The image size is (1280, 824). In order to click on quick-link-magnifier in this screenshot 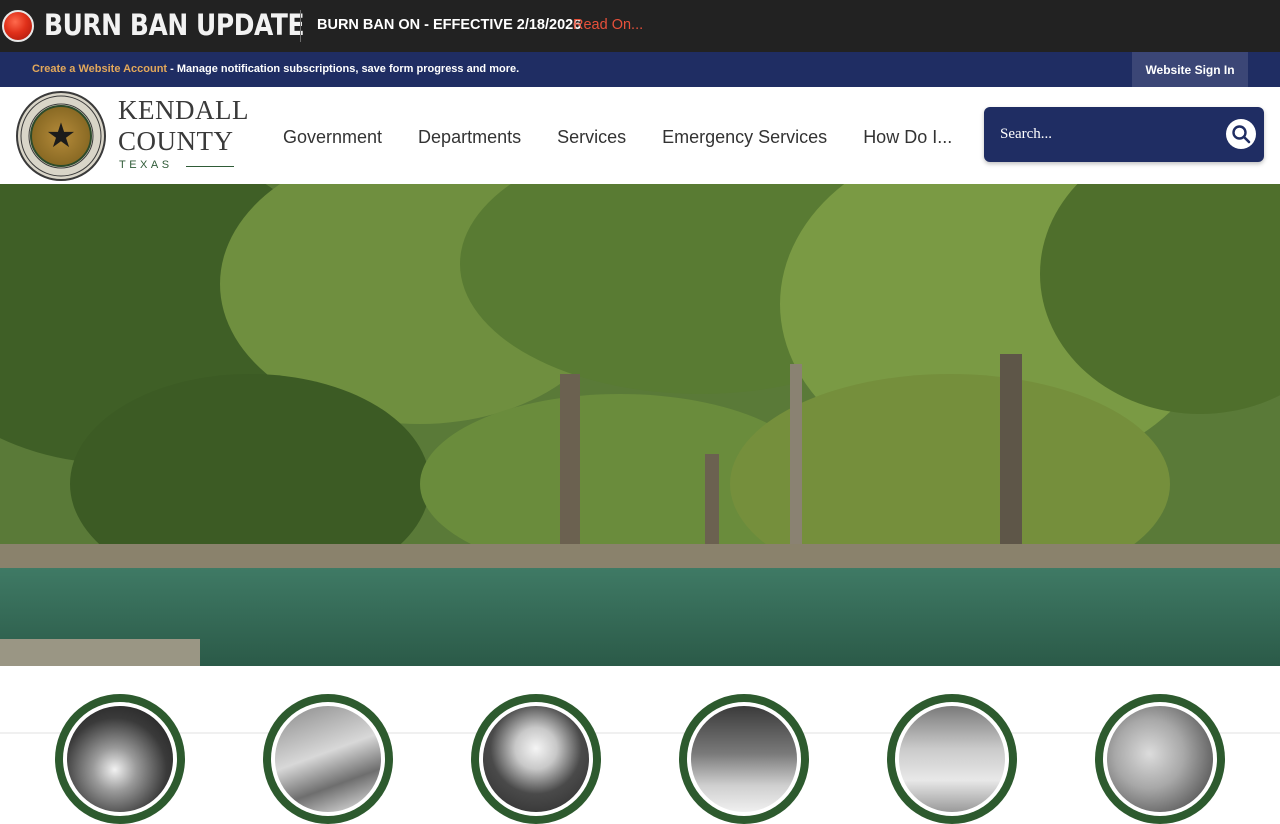, I will do `click(744, 759)`.